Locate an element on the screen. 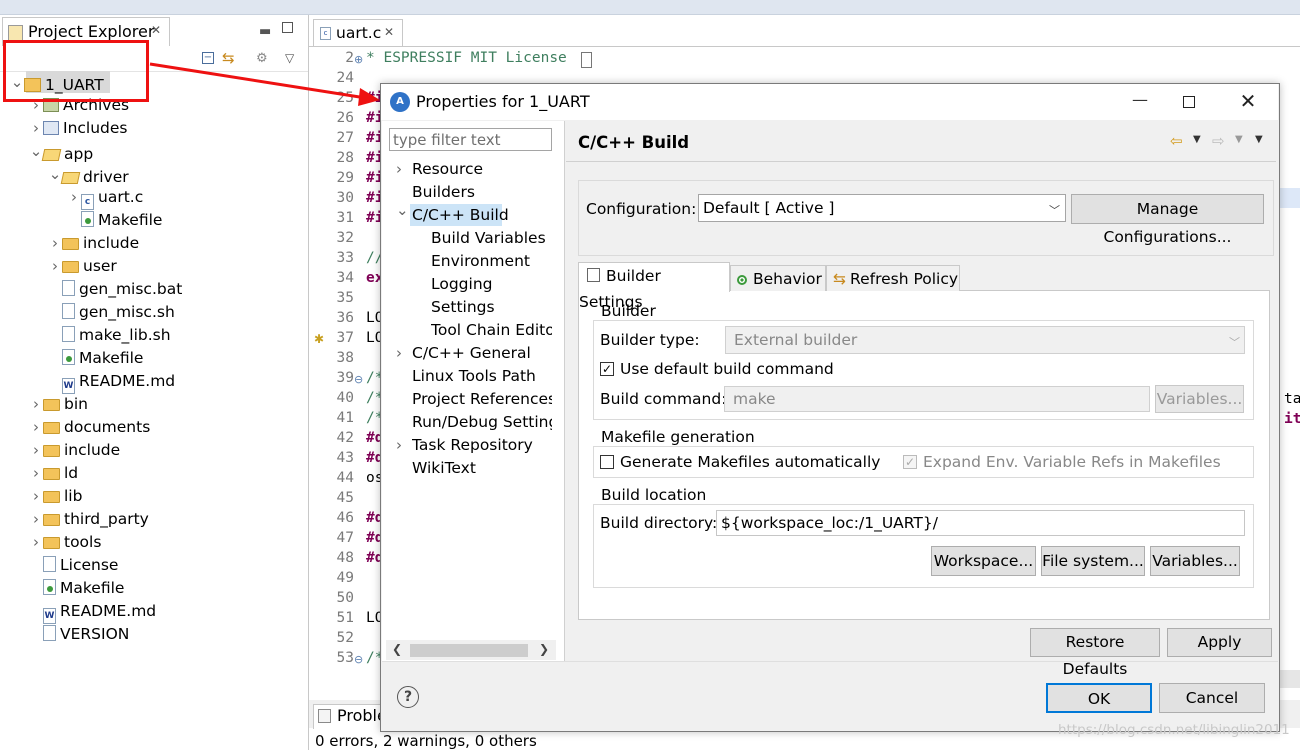 The width and height of the screenshot is (1300, 750). tree-item: › ld is located at coordinates (53, 473).